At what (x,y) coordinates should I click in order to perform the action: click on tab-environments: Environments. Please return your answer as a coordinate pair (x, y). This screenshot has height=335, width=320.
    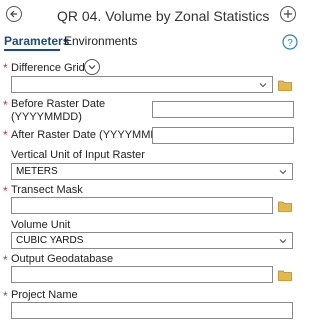
    Looking at the image, I should click on (100, 41).